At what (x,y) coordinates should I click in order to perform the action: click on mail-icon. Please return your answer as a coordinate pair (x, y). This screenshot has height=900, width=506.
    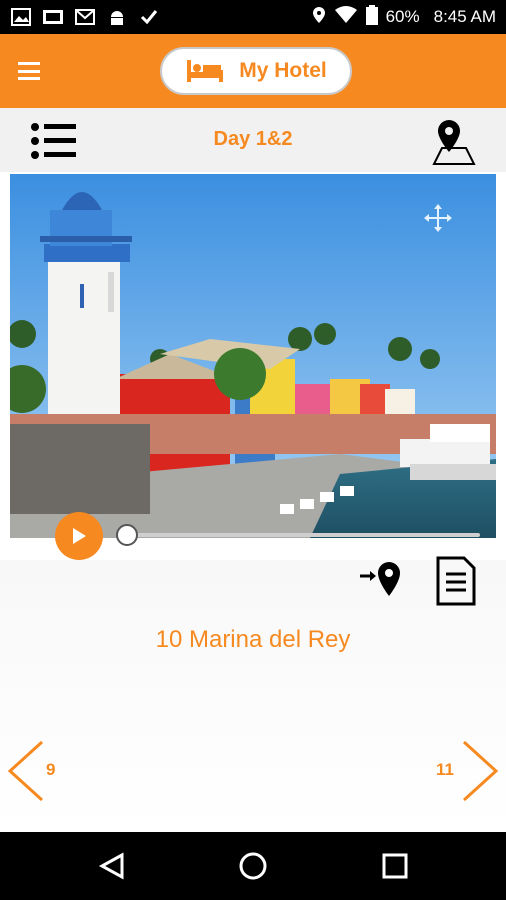
    Looking at the image, I should click on (53, 17).